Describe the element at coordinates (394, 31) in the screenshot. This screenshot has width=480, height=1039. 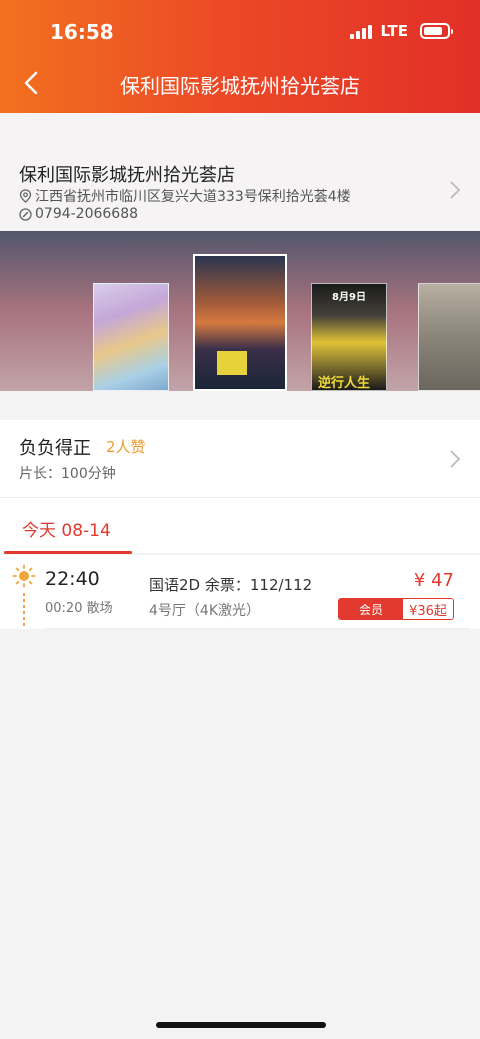
I see `network-label: LTE` at that location.